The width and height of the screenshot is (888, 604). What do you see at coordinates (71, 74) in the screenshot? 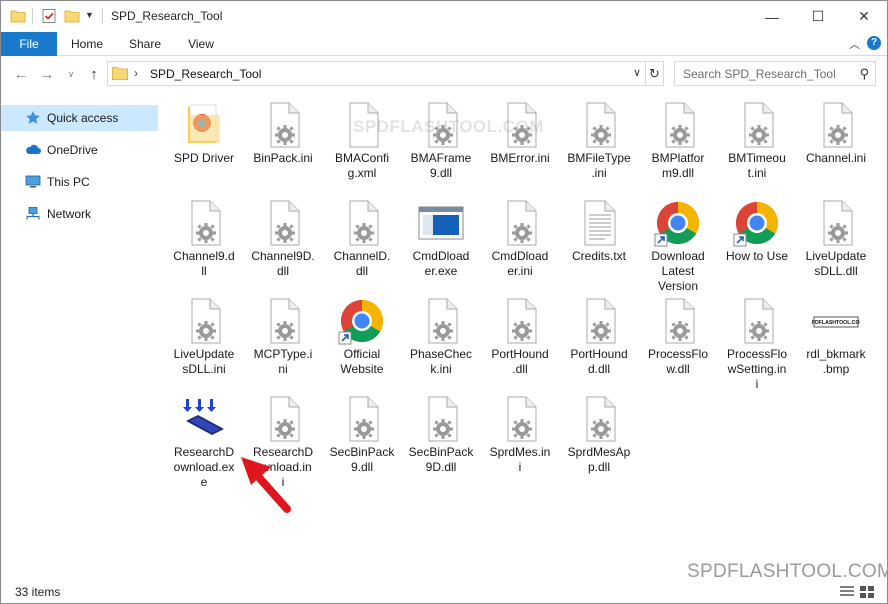
I see `recent-locations-button: ∨` at bounding box center [71, 74].